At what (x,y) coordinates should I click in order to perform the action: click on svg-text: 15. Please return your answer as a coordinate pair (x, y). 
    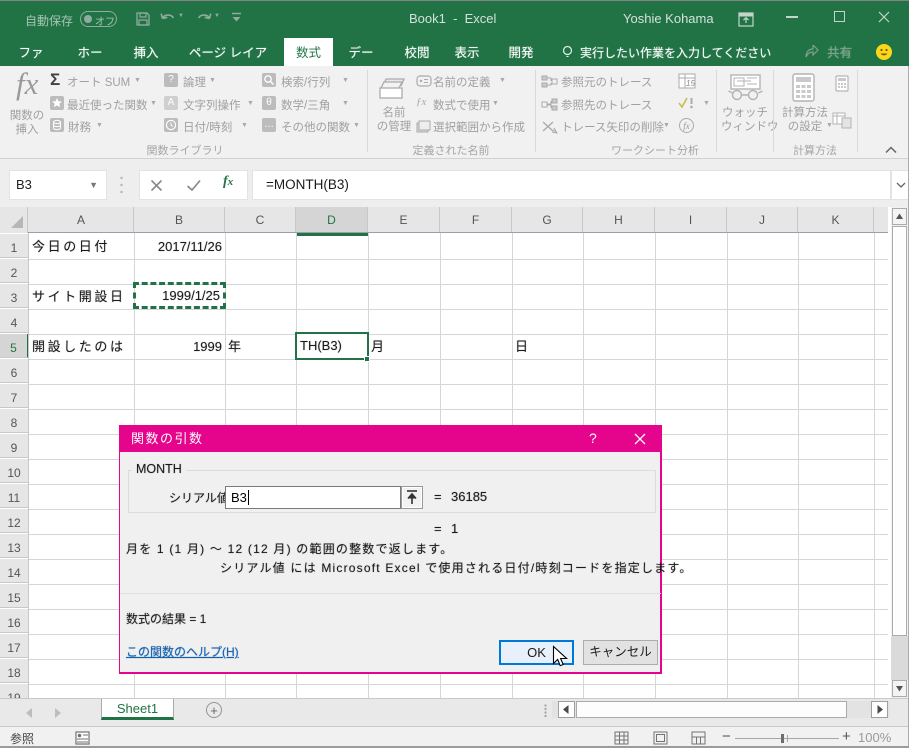
    Looking at the image, I should click on (690, 83).